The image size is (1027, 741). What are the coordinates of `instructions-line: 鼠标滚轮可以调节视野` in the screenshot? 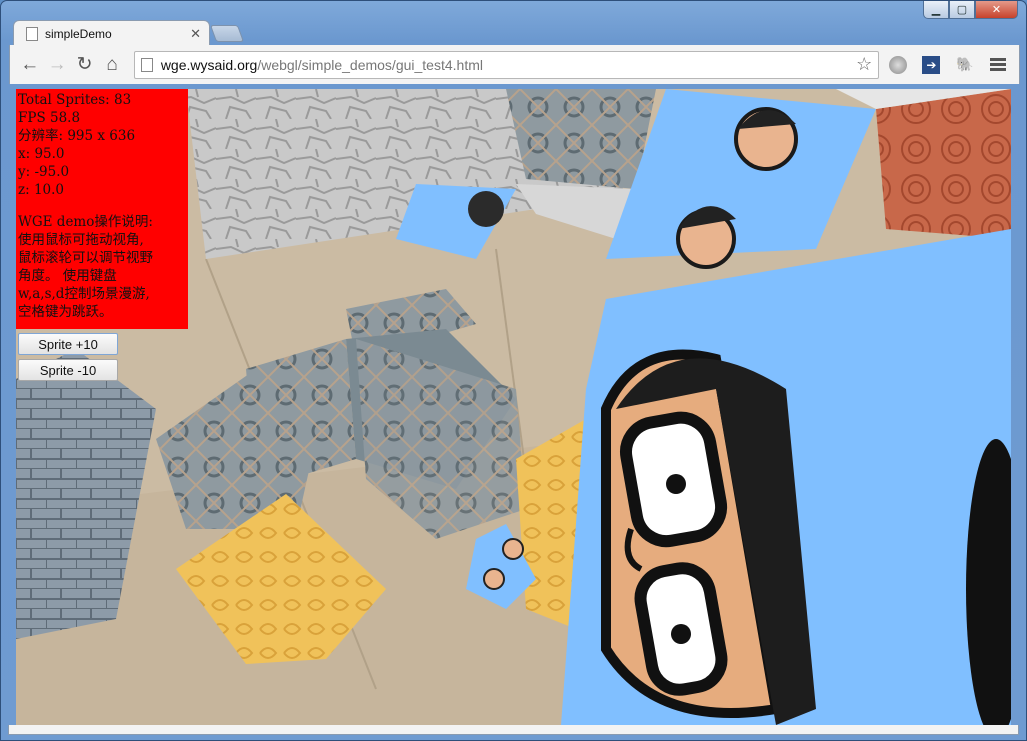 It's located at (85, 258).